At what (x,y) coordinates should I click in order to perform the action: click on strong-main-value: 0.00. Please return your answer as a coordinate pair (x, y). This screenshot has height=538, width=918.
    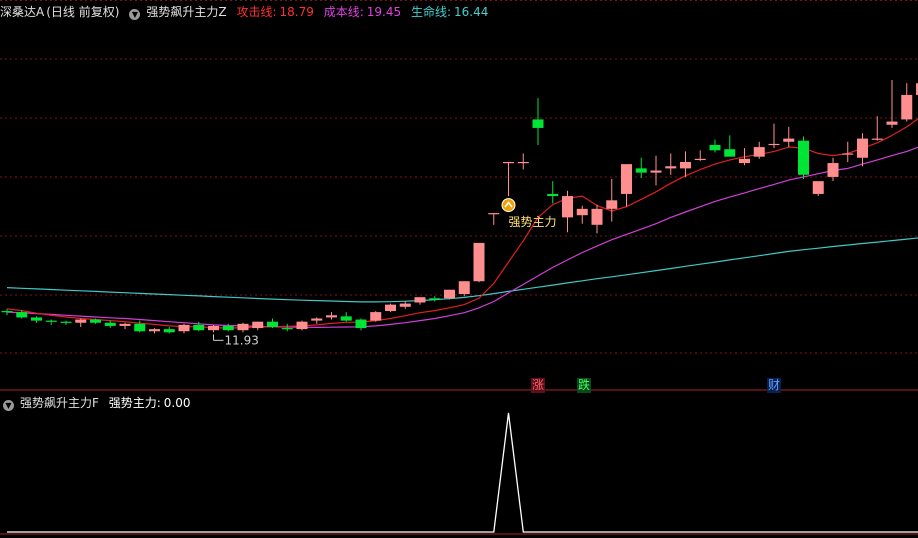
    Looking at the image, I should click on (177, 403).